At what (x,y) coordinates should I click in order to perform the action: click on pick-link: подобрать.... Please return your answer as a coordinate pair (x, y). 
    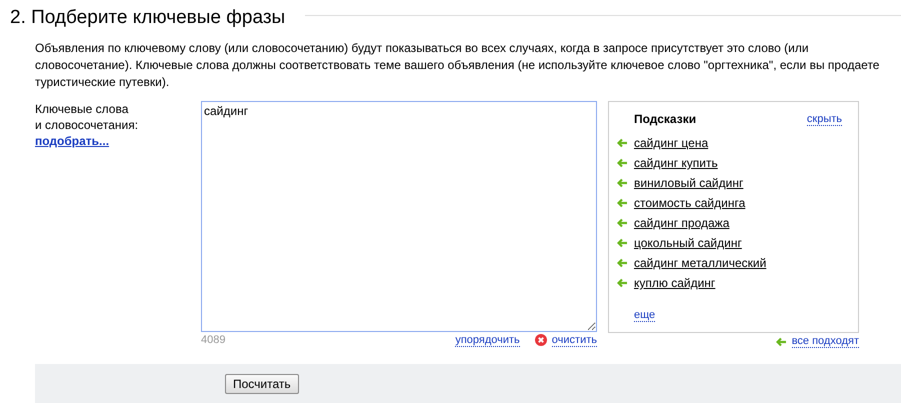
    Looking at the image, I should click on (118, 141).